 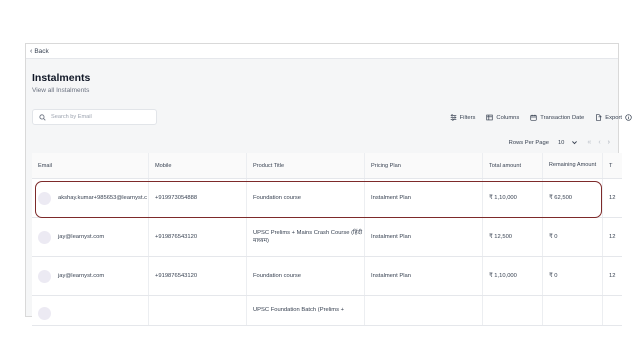 I want to click on rows-per-page-select: 10, so click(x=568, y=142).